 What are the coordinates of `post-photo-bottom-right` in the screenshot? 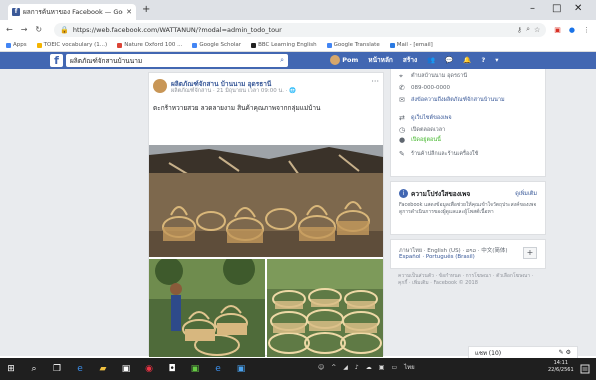 It's located at (325, 308).